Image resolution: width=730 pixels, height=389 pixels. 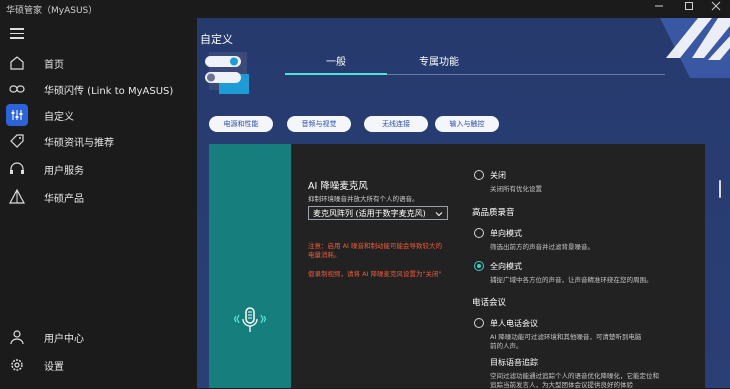 I want to click on select-value: 麦克风阵列 (适用于数字麦克风), so click(x=369, y=213).